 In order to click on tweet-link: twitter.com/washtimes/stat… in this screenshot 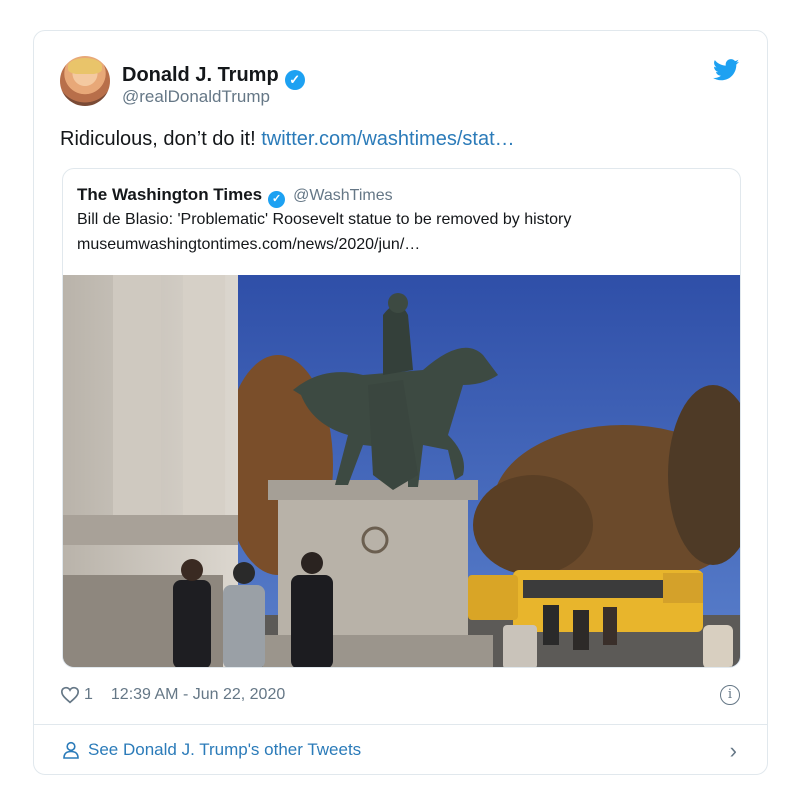, I will do `click(387, 139)`.